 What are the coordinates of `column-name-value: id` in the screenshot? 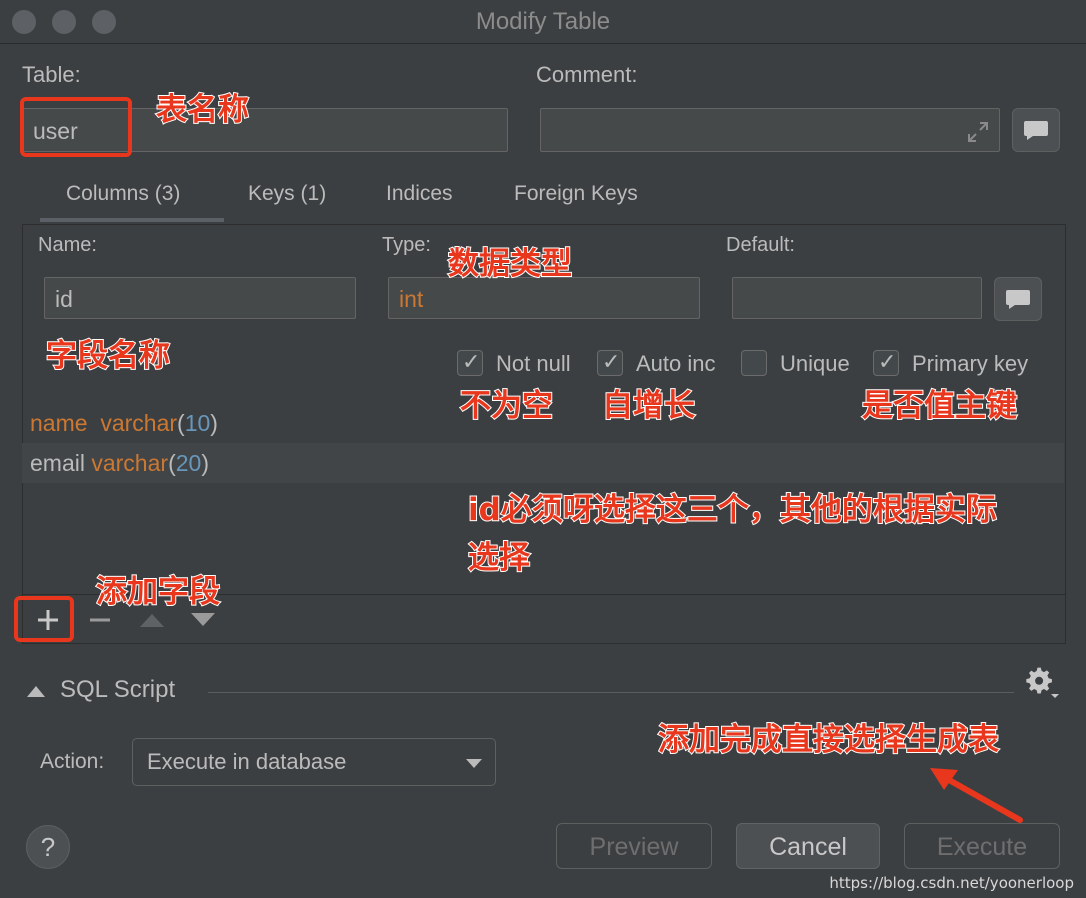 It's located at (64, 299).